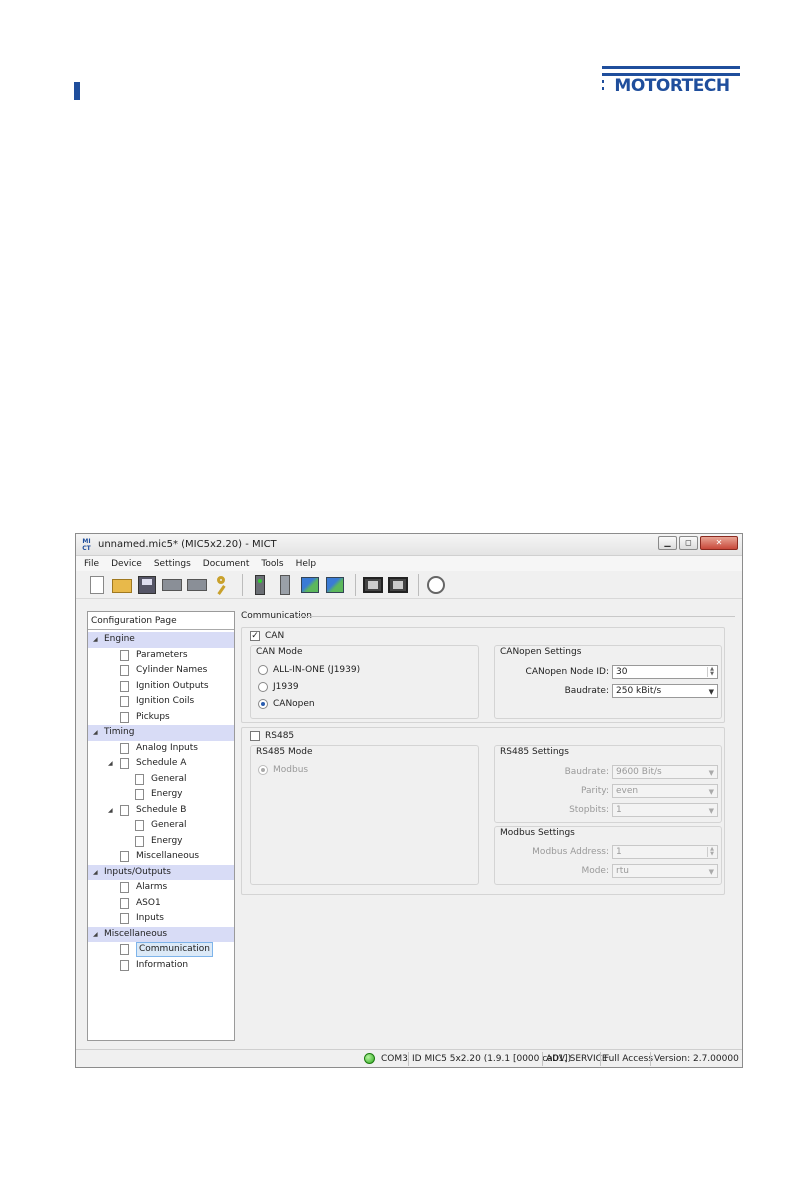 This screenshot has height=1190, width=794. What do you see at coordinates (306, 564) in the screenshot?
I see `menu-help: Help` at bounding box center [306, 564].